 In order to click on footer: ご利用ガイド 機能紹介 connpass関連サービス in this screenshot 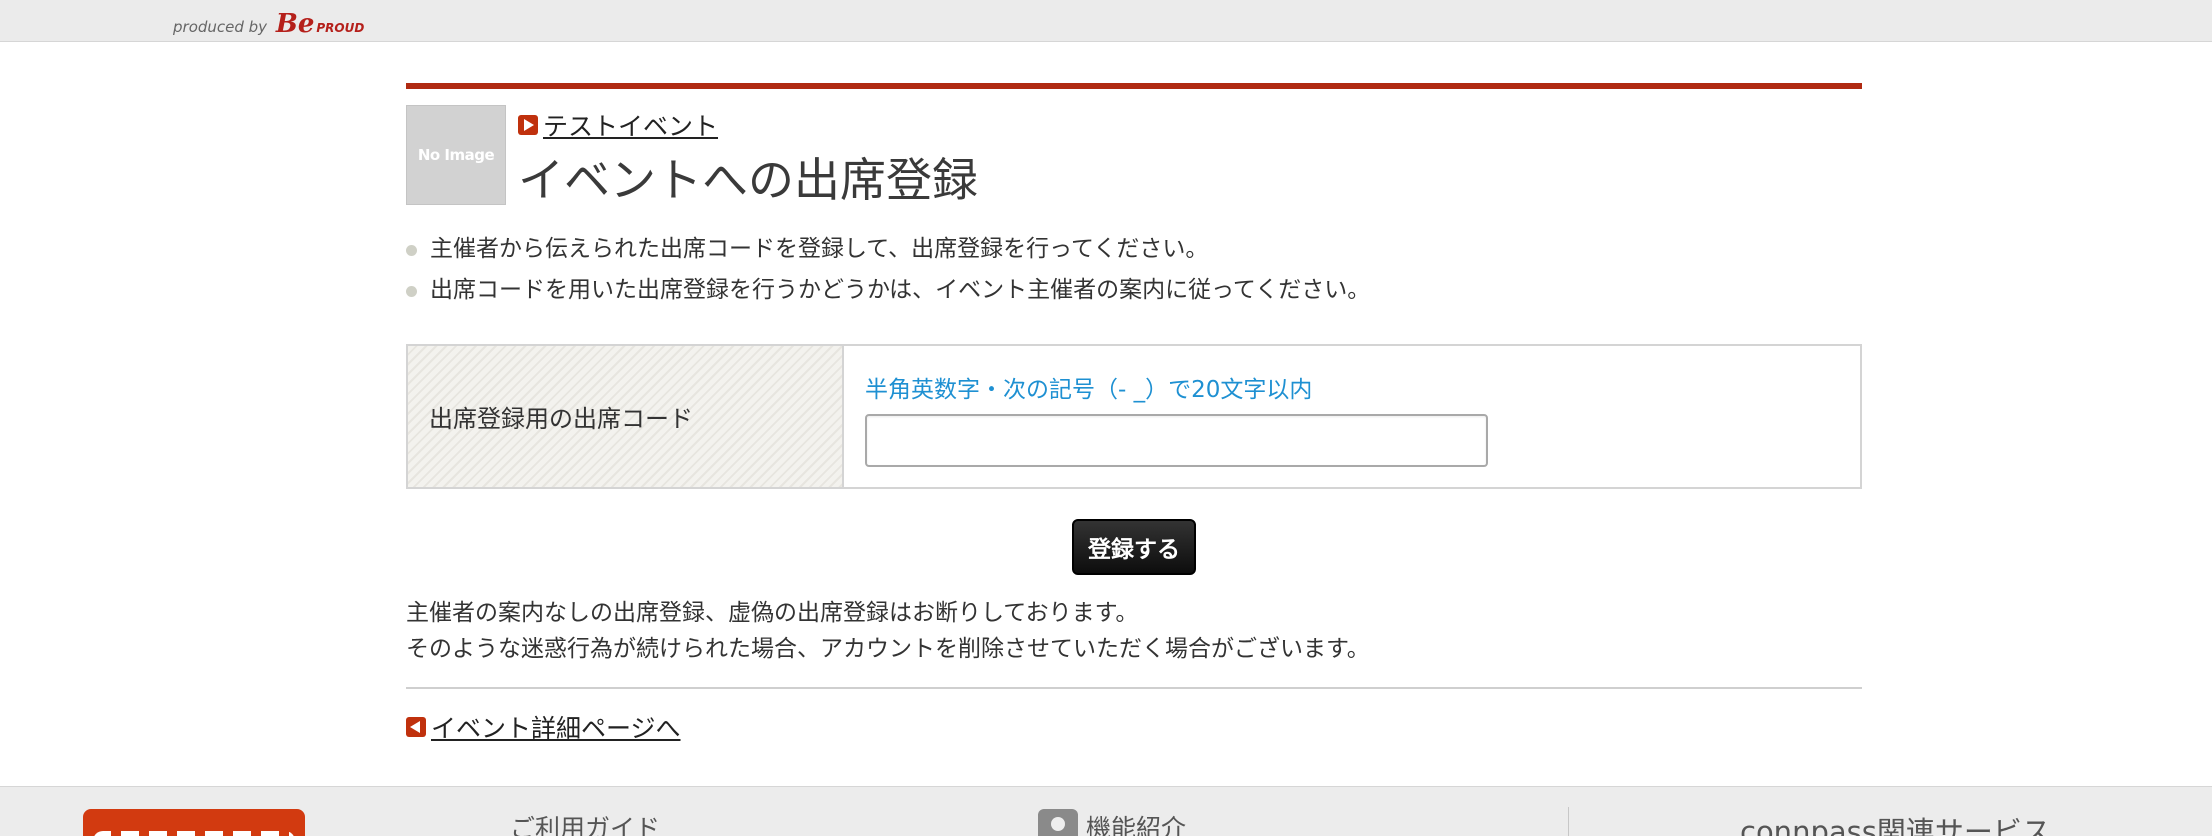, I will do `click(1106, 811)`.